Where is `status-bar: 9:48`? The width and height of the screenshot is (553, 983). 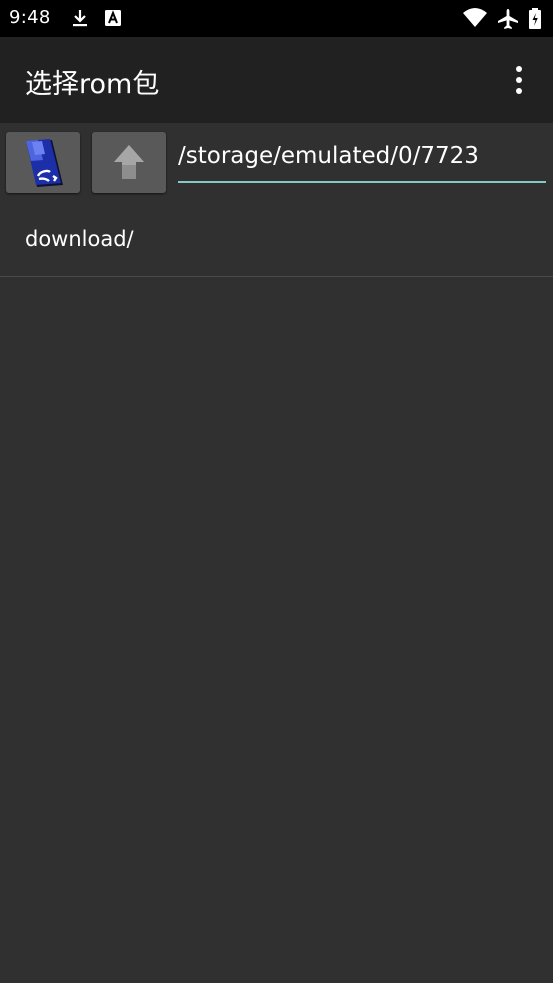 status-bar: 9:48 is located at coordinates (276, 18).